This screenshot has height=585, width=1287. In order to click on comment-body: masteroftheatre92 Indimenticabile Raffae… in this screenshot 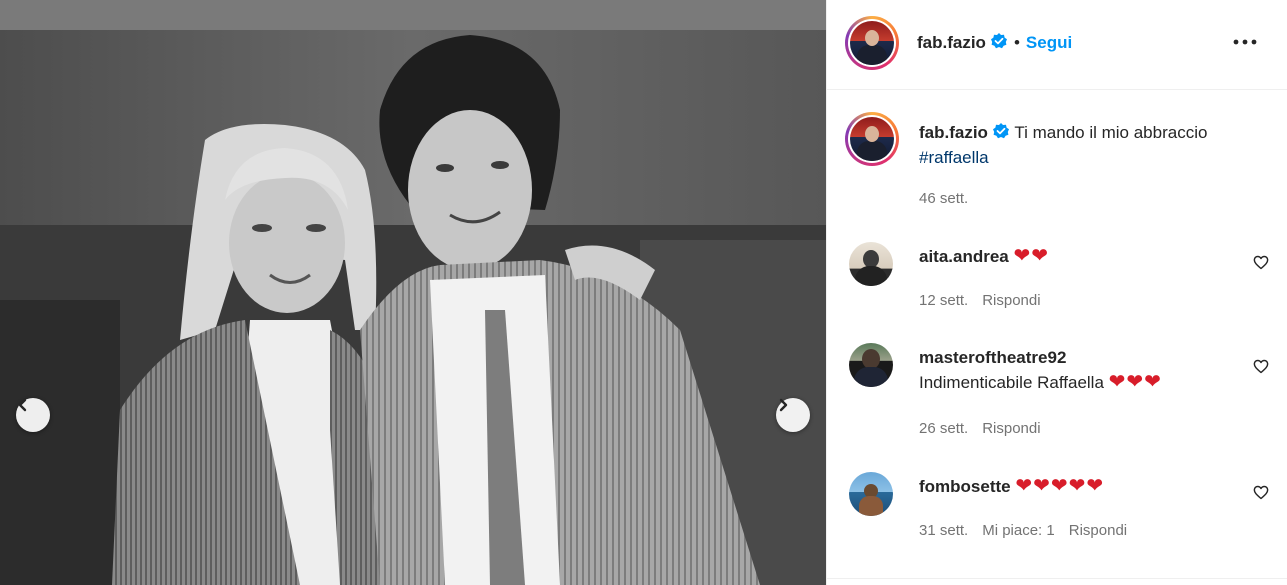, I will do `click(1084, 370)`.